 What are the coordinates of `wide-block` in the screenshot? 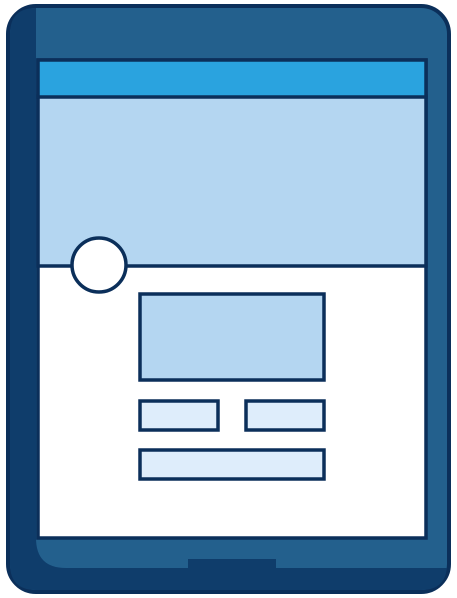 It's located at (232, 464).